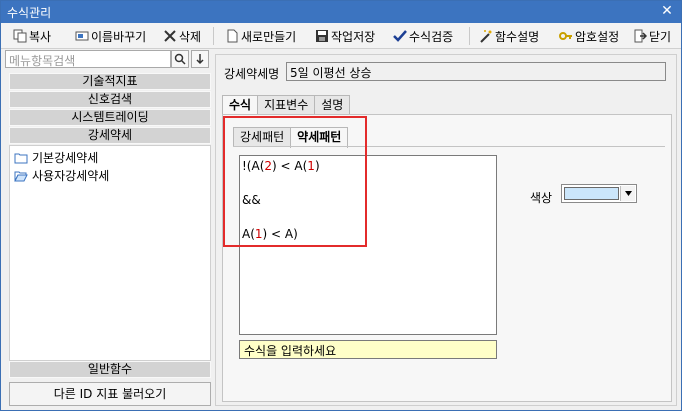 This screenshot has width=682, height=411. I want to click on validate-label: 수식검증, so click(431, 36).